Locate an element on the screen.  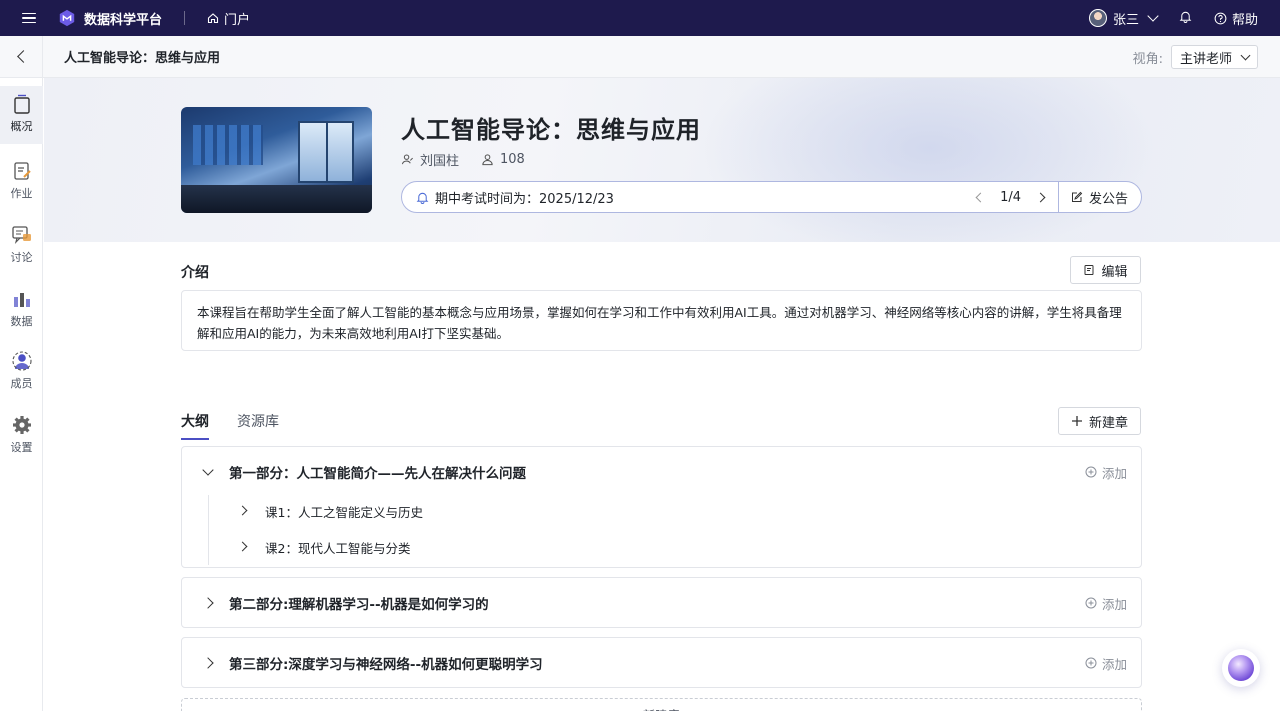
bell-icon is located at coordinates (1185, 17).